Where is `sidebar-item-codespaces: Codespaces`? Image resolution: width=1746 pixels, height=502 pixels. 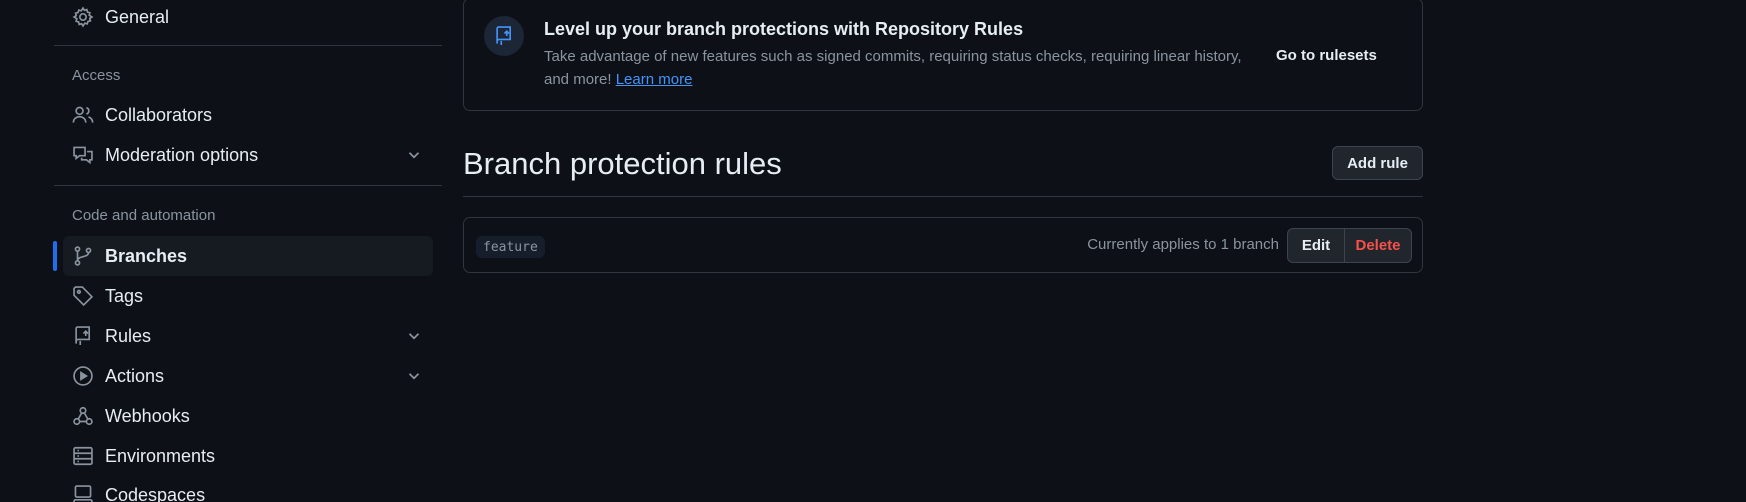
sidebar-item-codespaces: Codespaces is located at coordinates (248, 488).